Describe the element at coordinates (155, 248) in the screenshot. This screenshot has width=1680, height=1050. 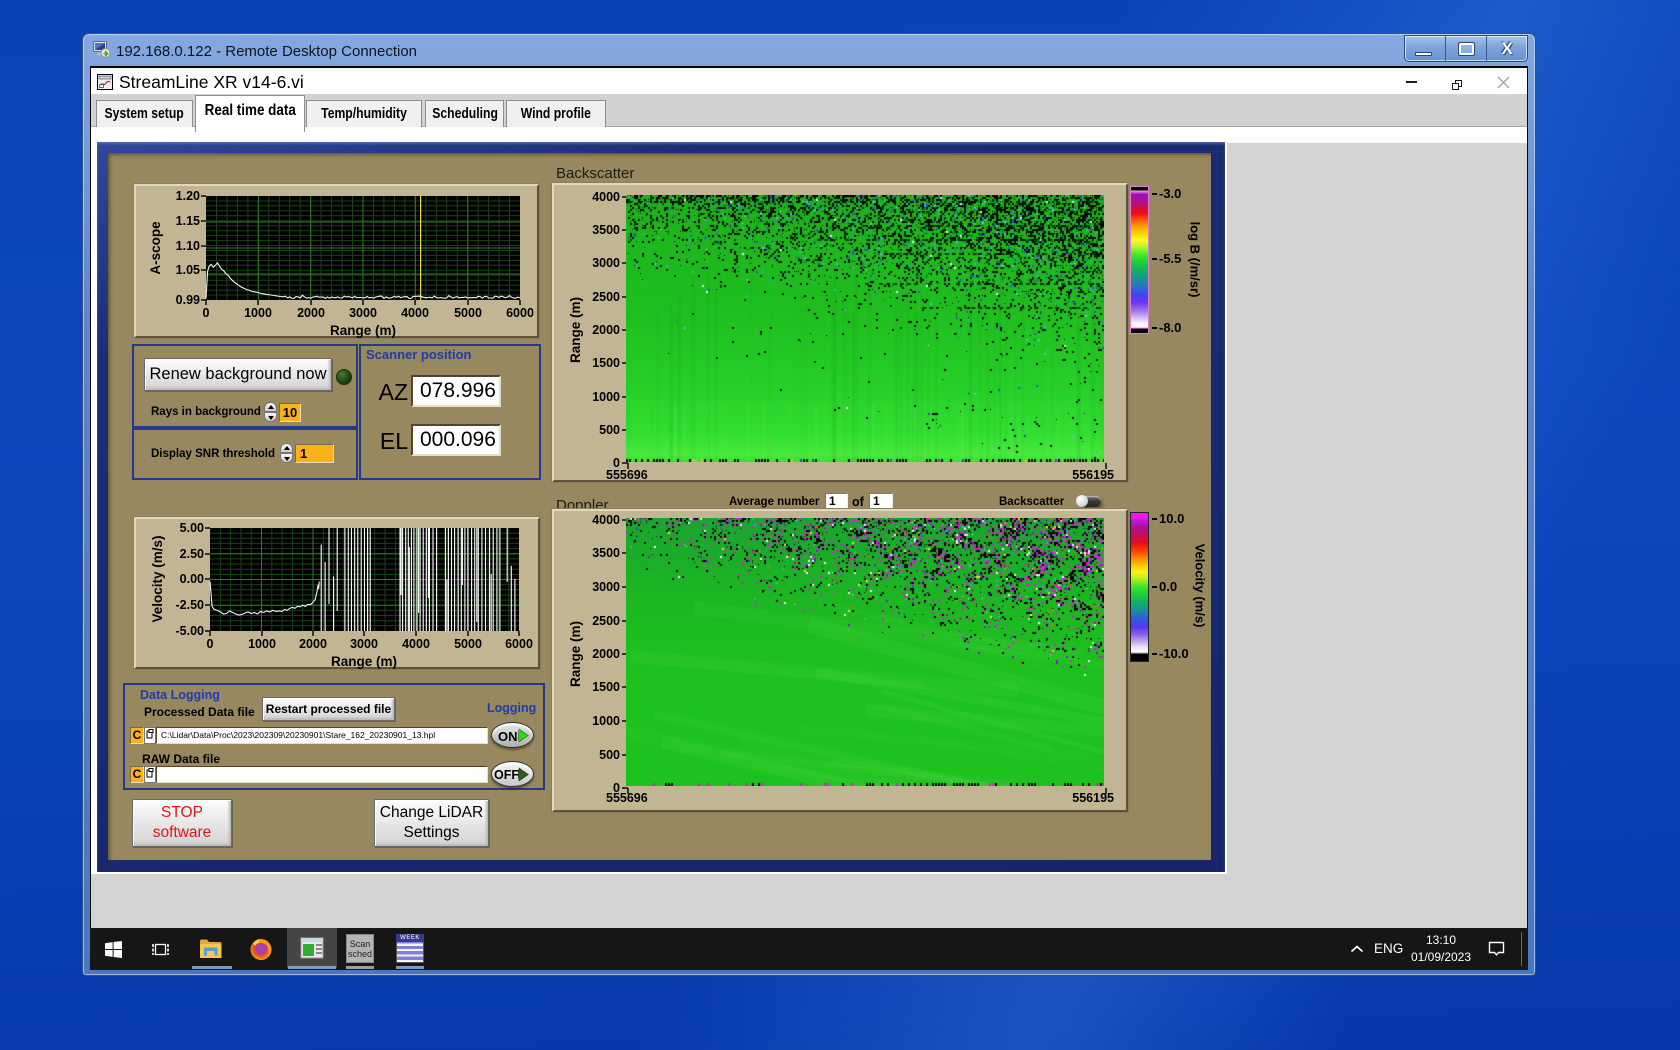
I see `svg-text: A-scope` at that location.